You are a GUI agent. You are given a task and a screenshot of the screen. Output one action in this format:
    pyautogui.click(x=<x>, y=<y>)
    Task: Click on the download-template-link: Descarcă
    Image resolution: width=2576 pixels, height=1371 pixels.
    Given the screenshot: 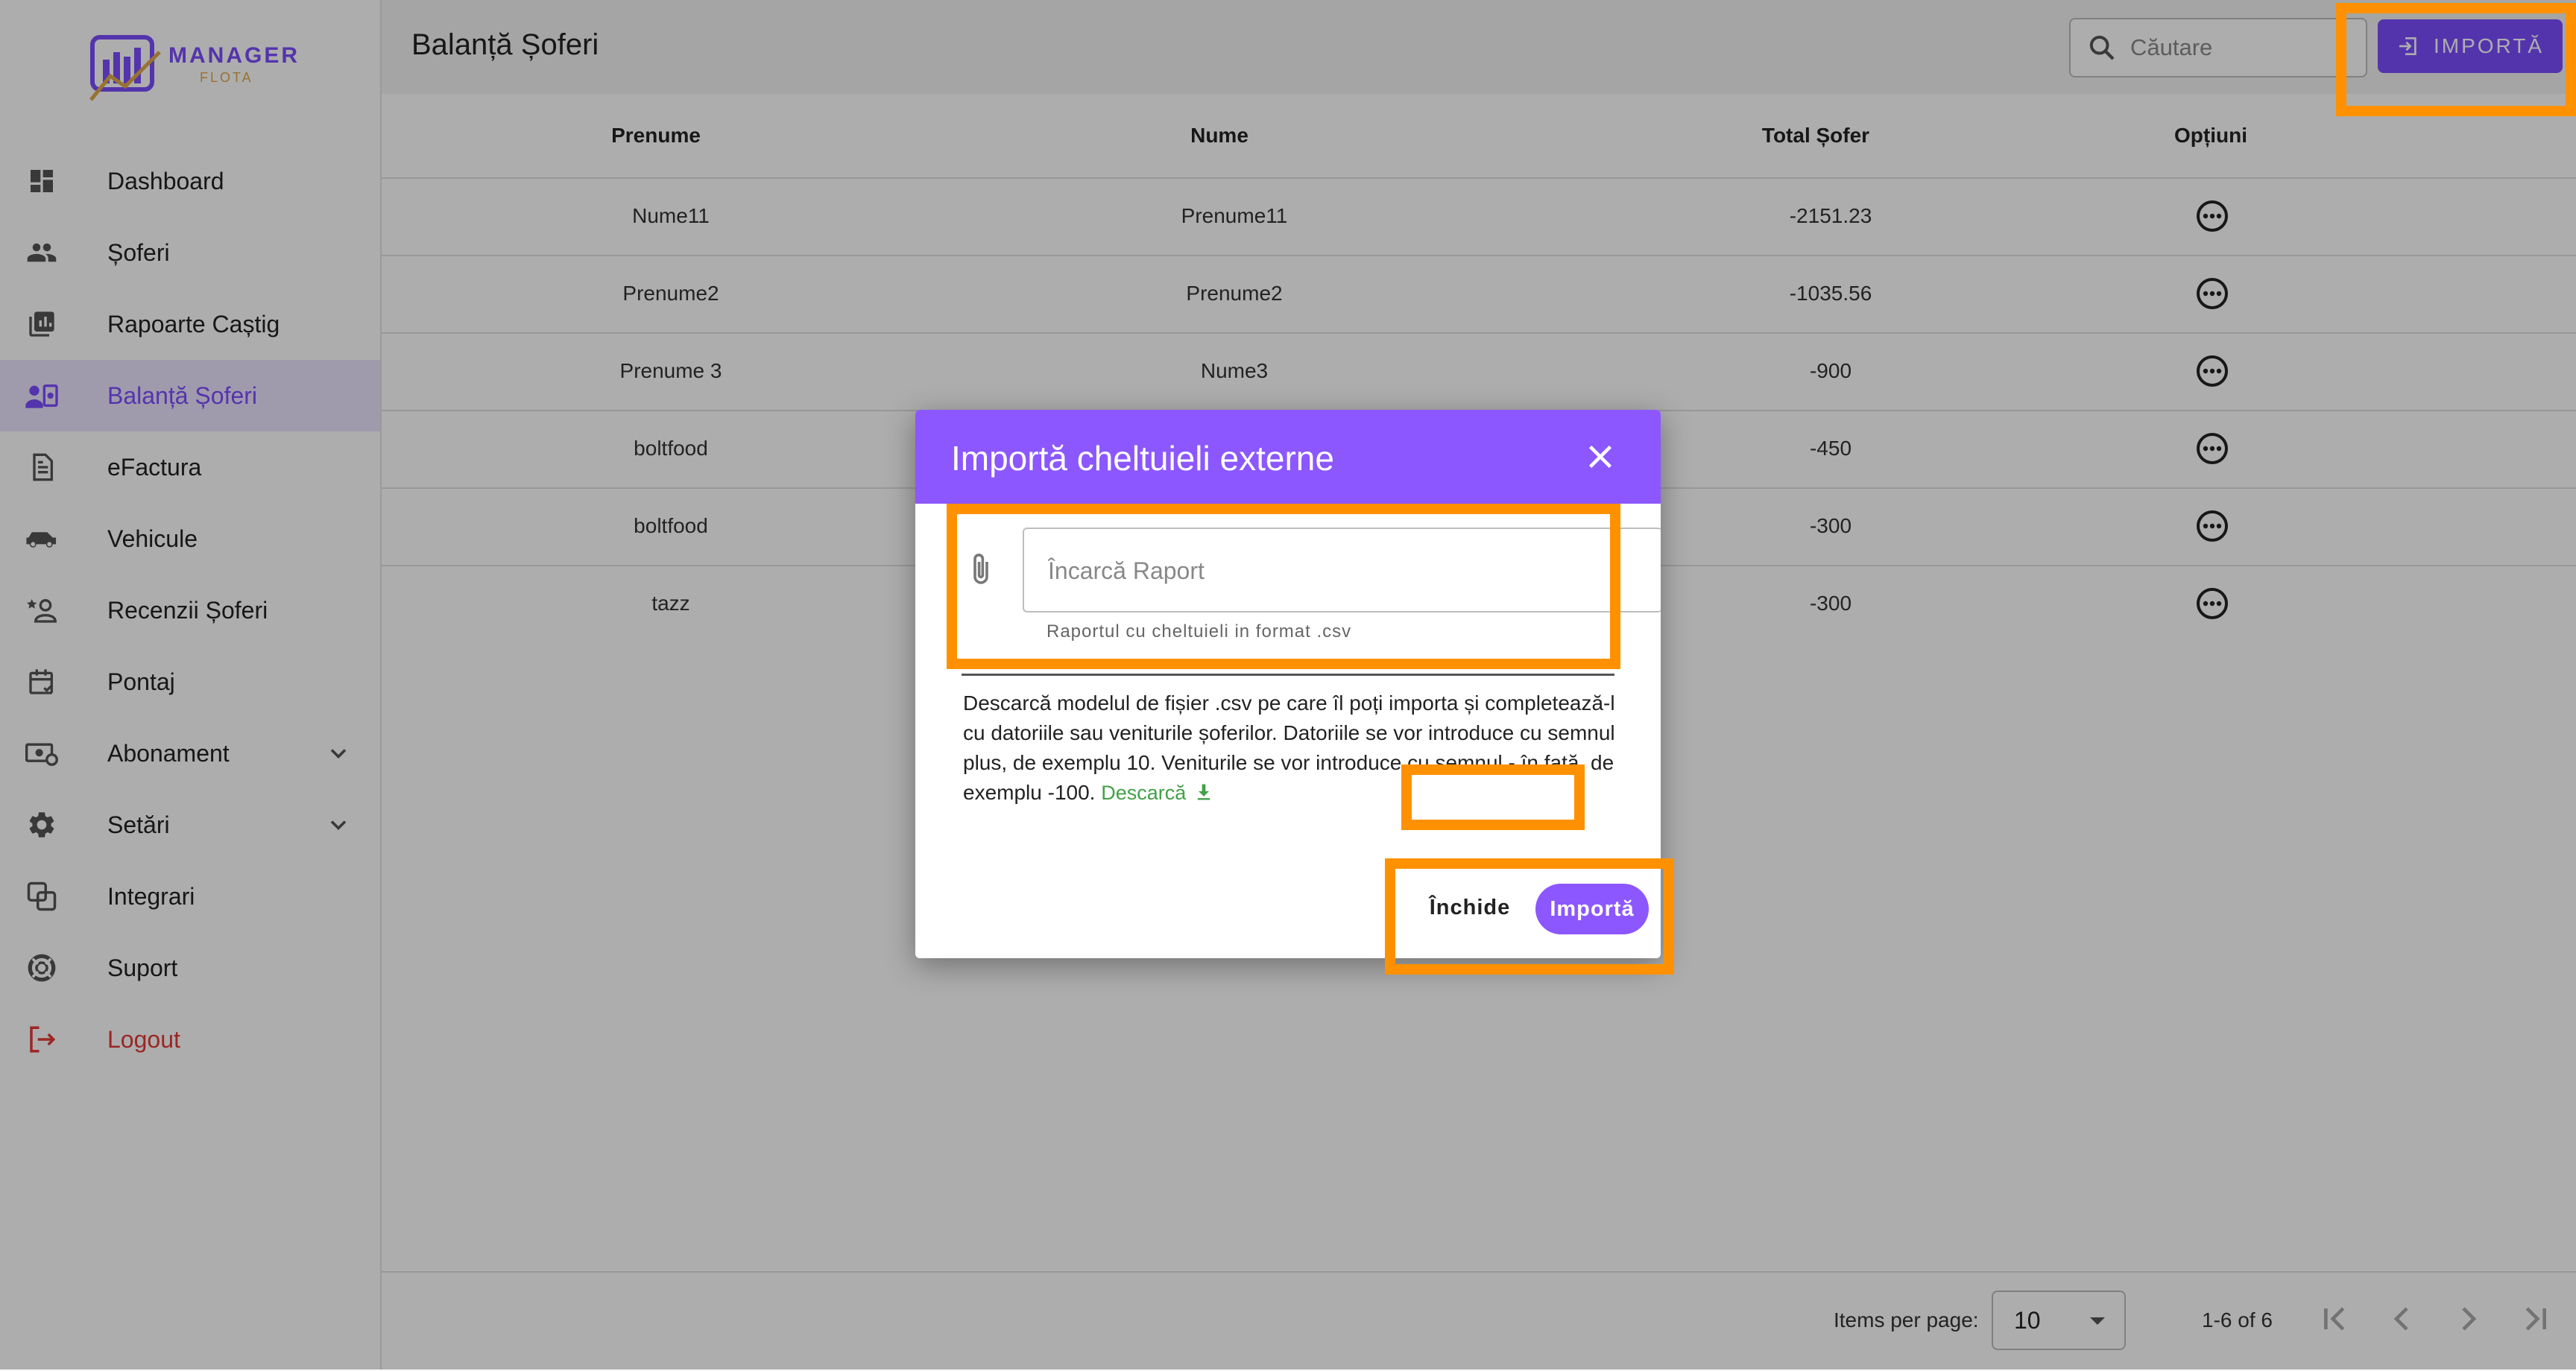 What is the action you would take?
    pyautogui.click(x=1157, y=793)
    